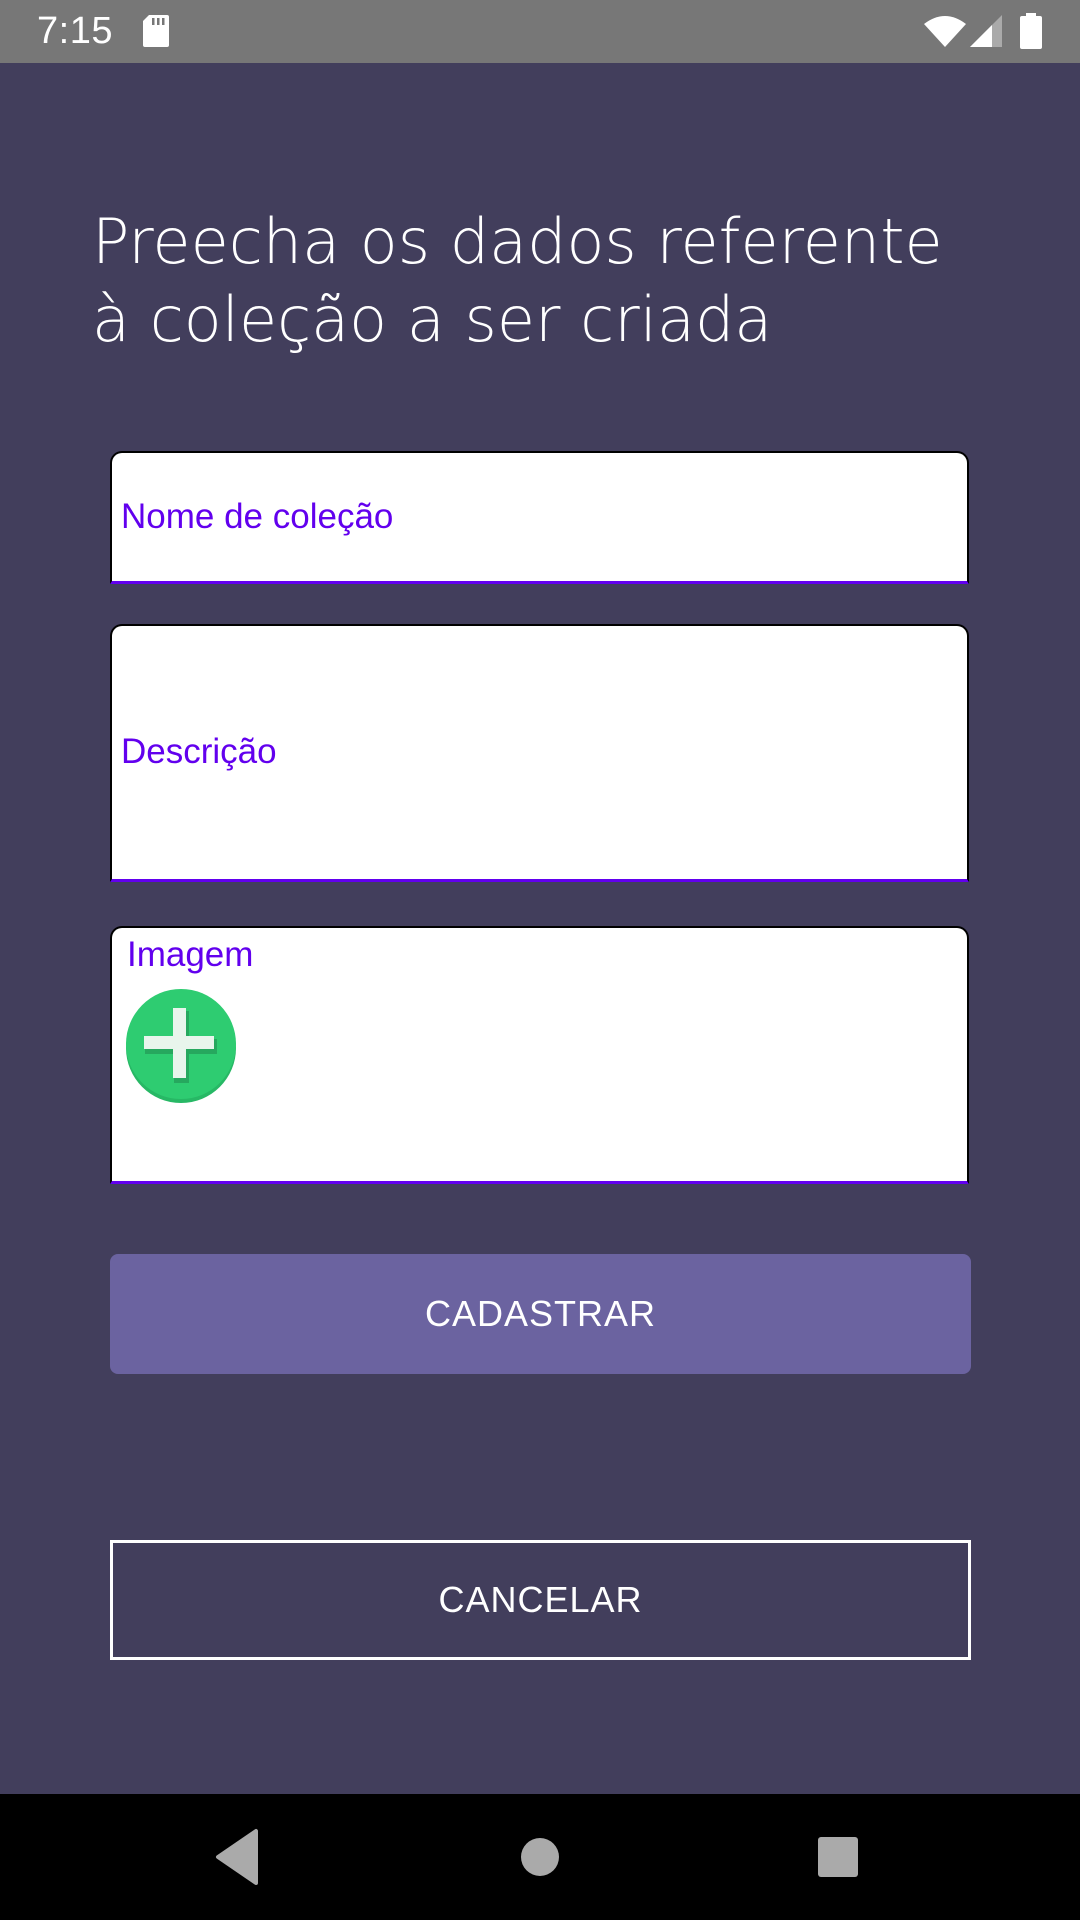 The height and width of the screenshot is (1920, 1080). Describe the element at coordinates (75, 31) in the screenshot. I see `status-time: 7:15` at that location.